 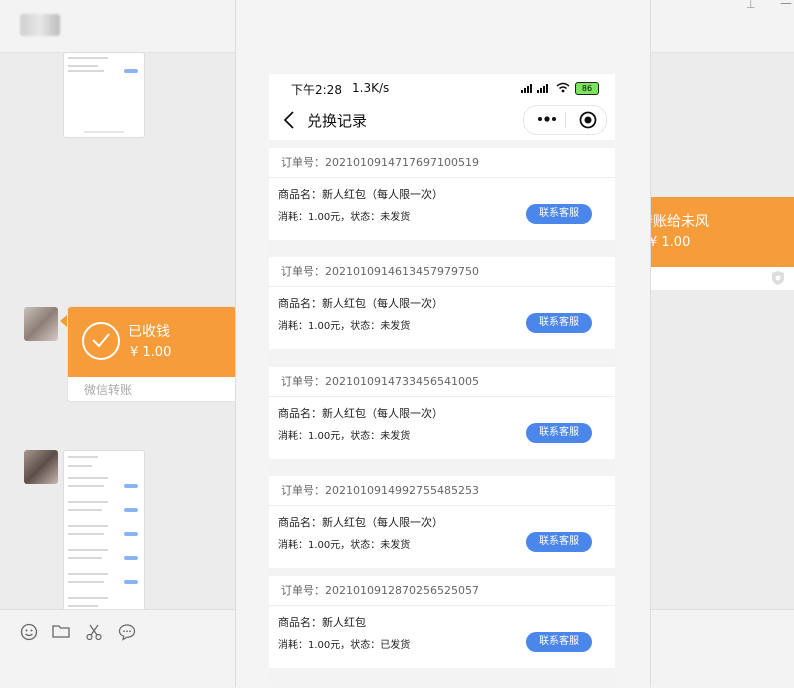 I want to click on order-number: 订单号：2021010914717697100519, so click(x=380, y=162).